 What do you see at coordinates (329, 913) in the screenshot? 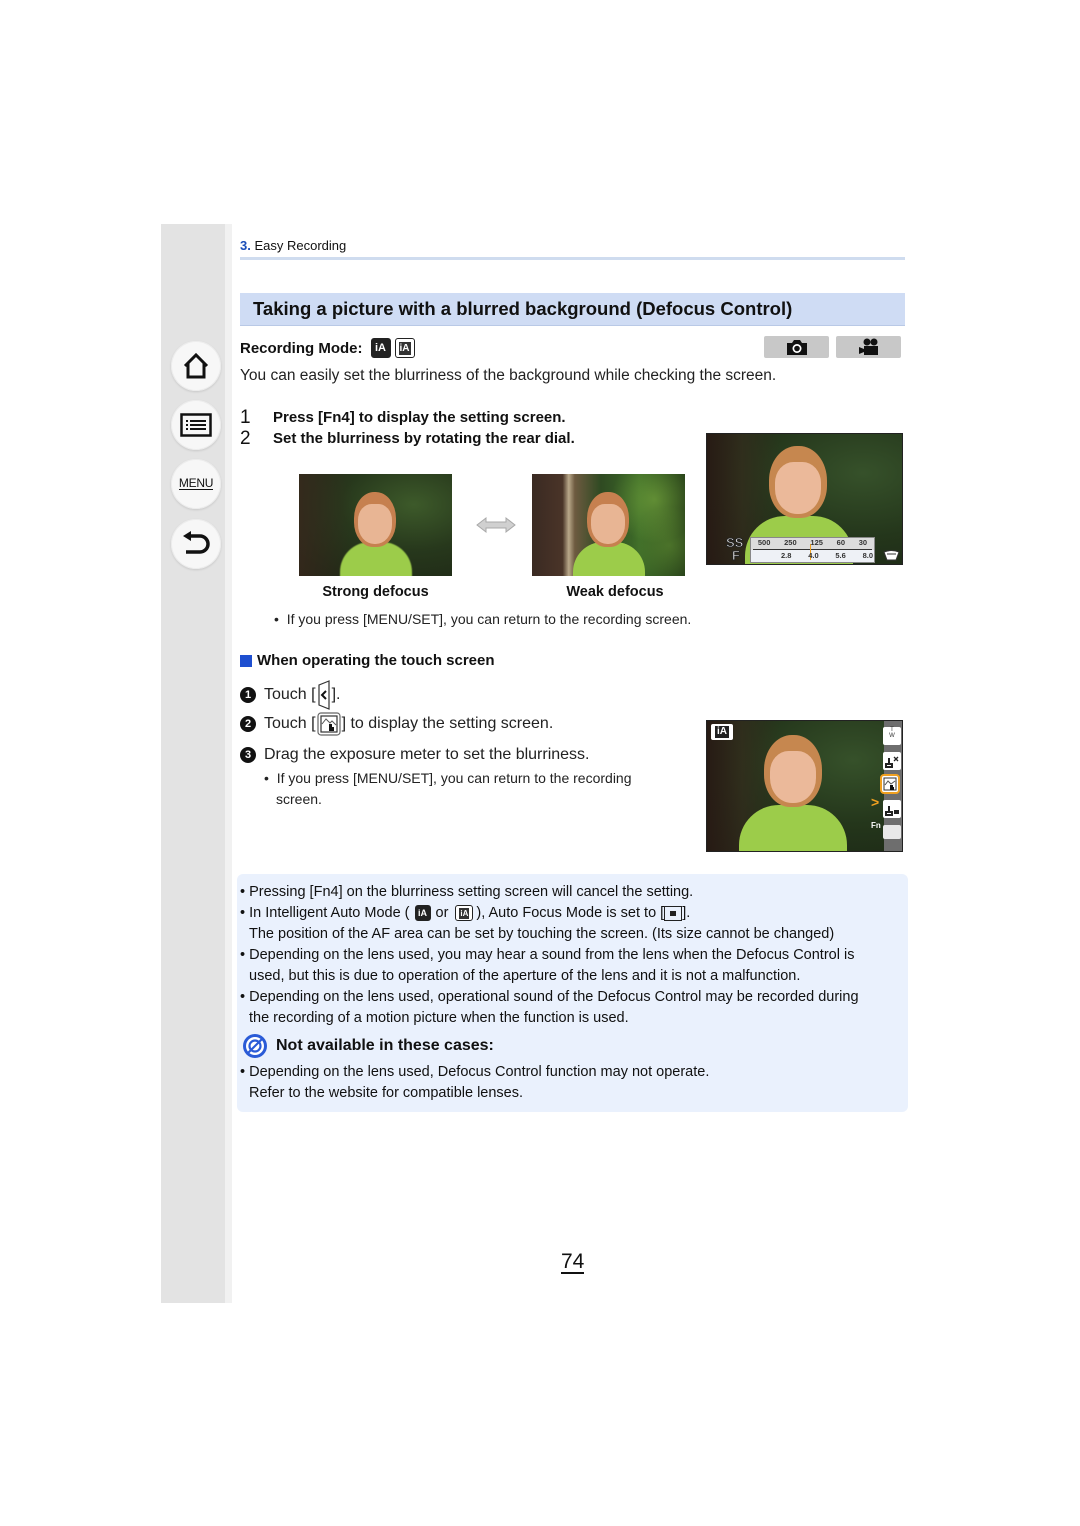
I see `note-text: In Intelligent Auto Mode (` at bounding box center [329, 913].